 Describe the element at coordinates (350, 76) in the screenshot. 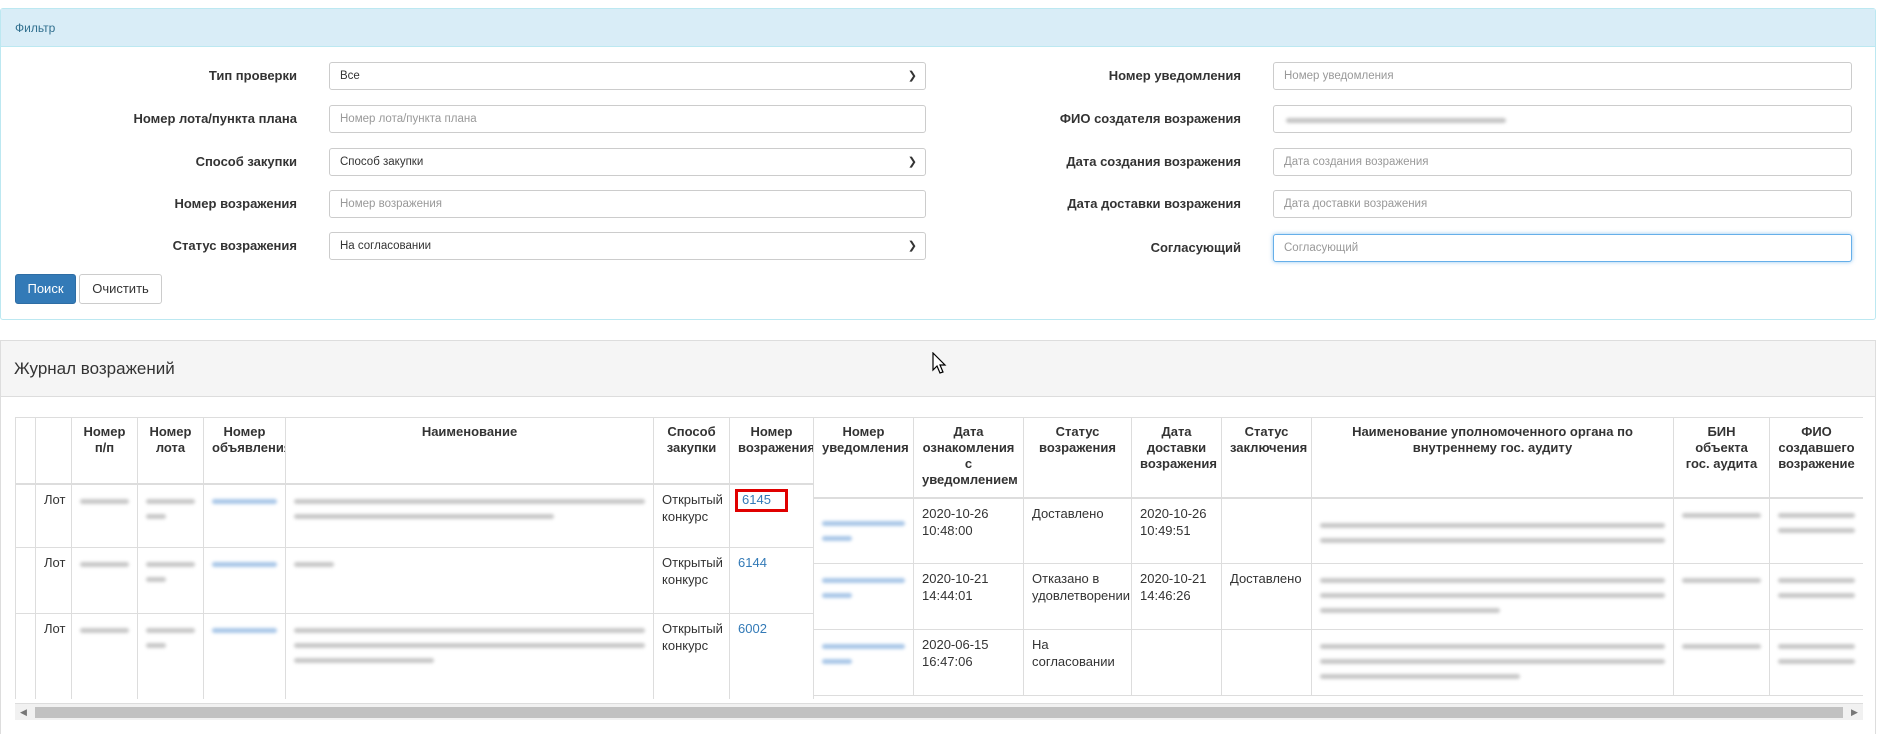

I see `check-type-value: Все` at that location.